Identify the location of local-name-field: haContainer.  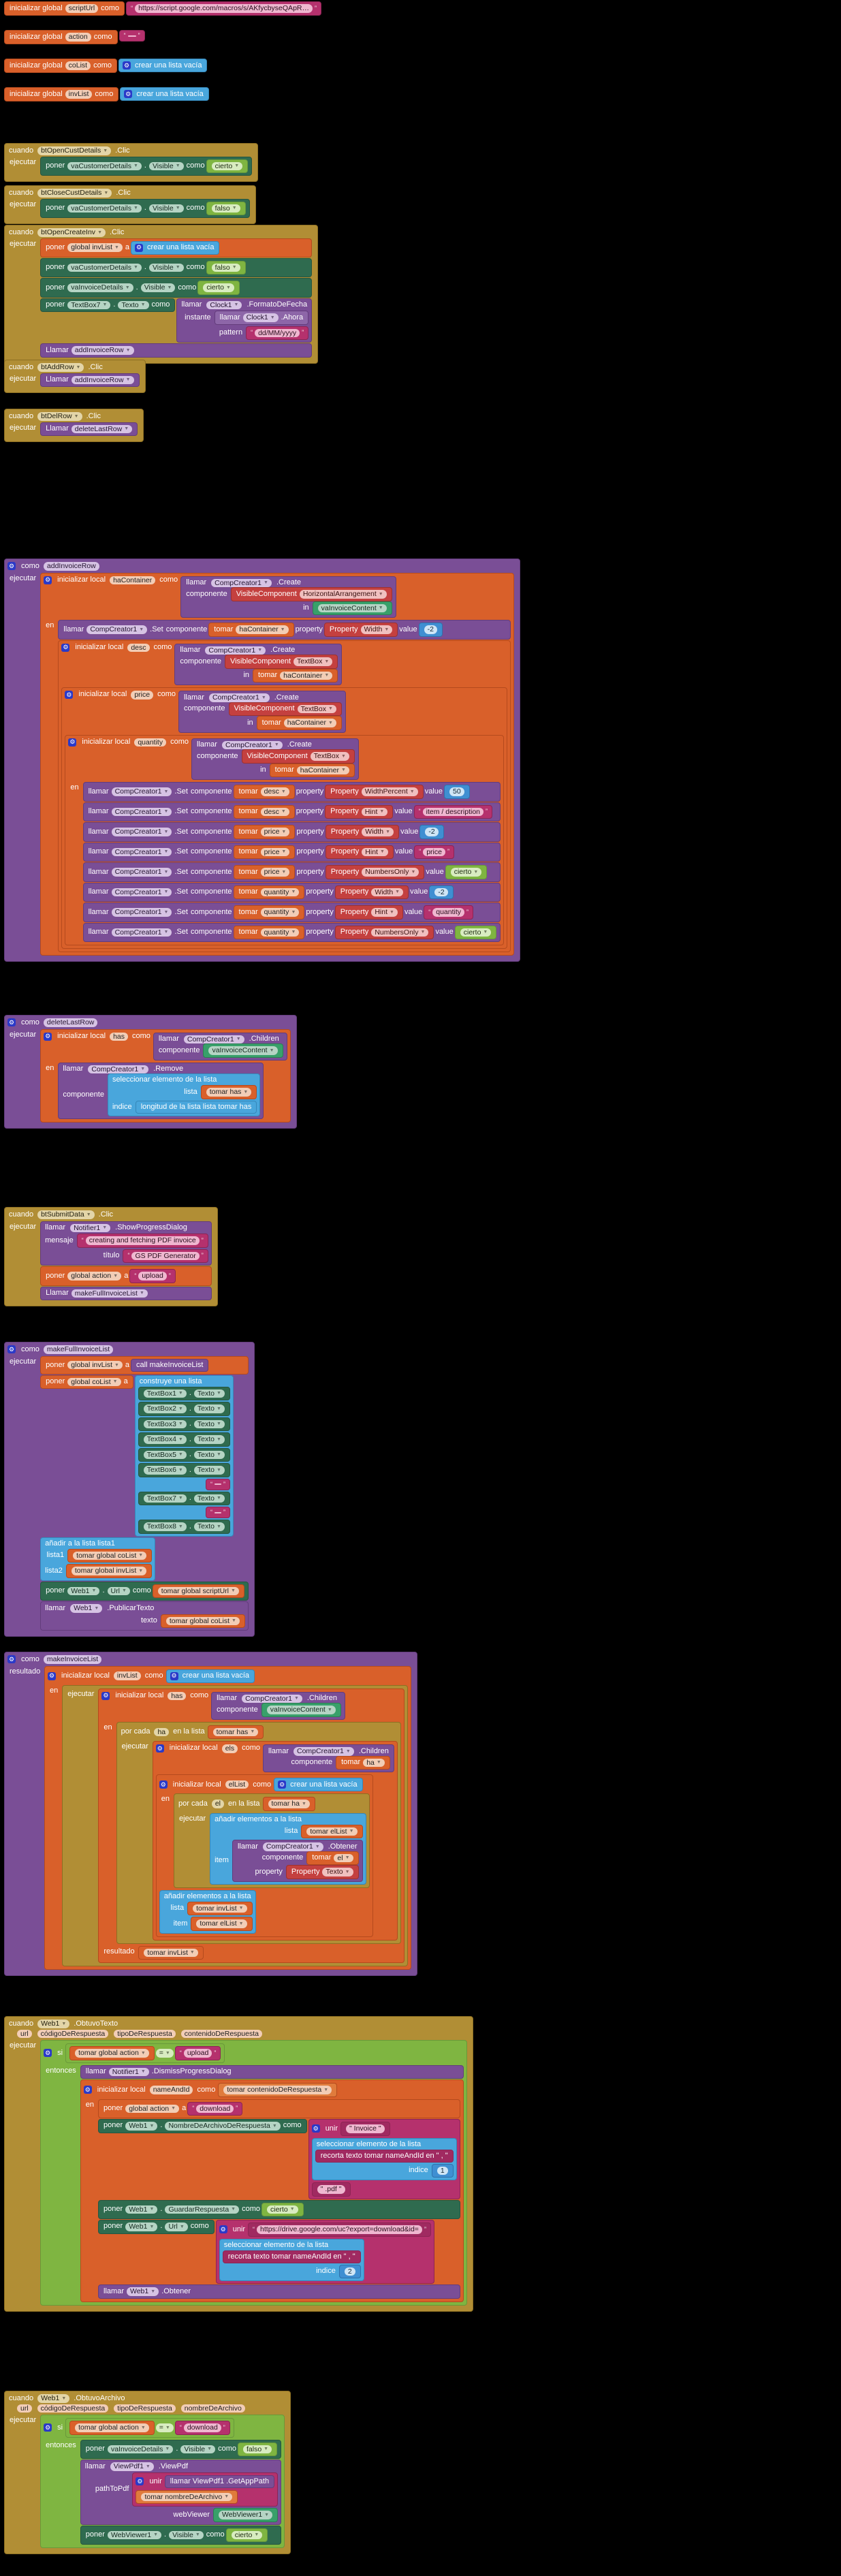
(133, 580).